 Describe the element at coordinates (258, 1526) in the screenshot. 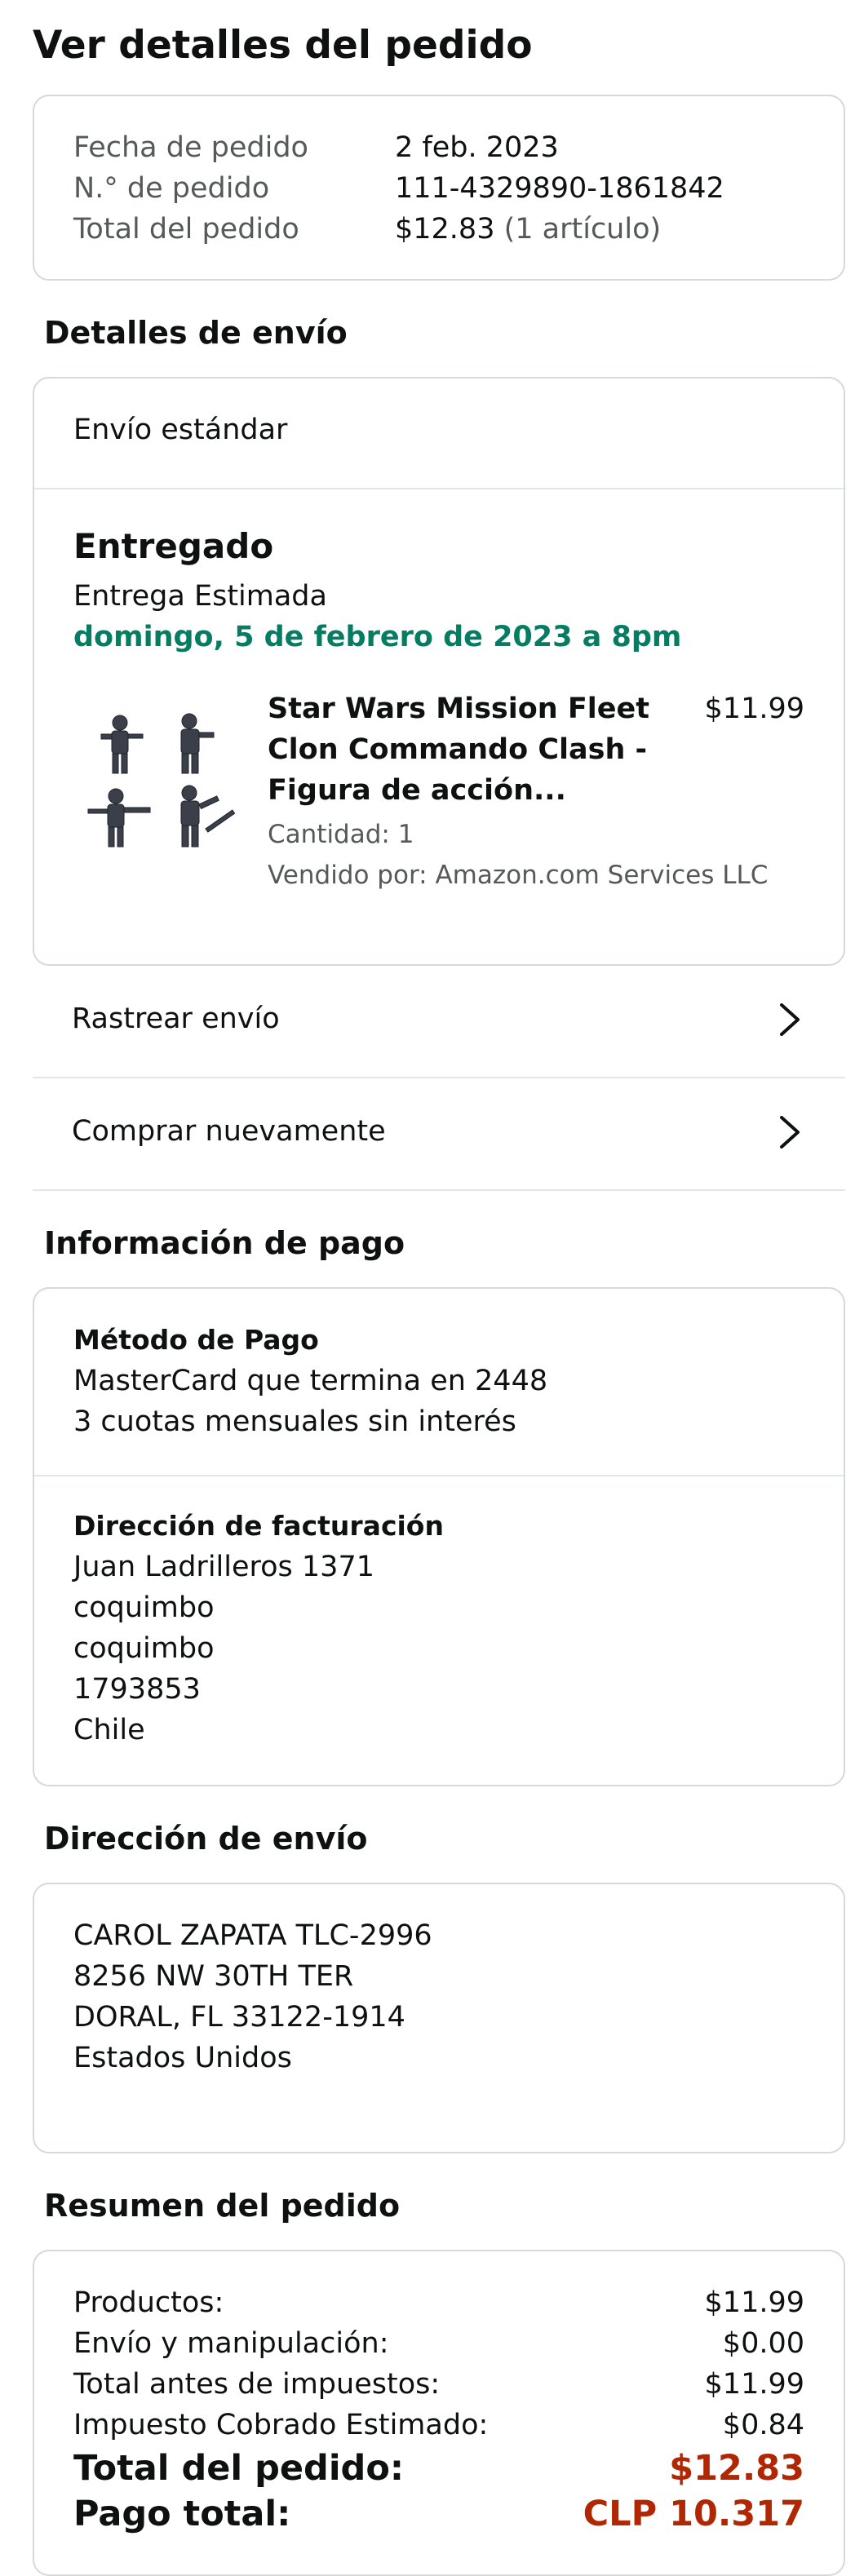

I see `billing-address-title: Dirección de facturación` at that location.